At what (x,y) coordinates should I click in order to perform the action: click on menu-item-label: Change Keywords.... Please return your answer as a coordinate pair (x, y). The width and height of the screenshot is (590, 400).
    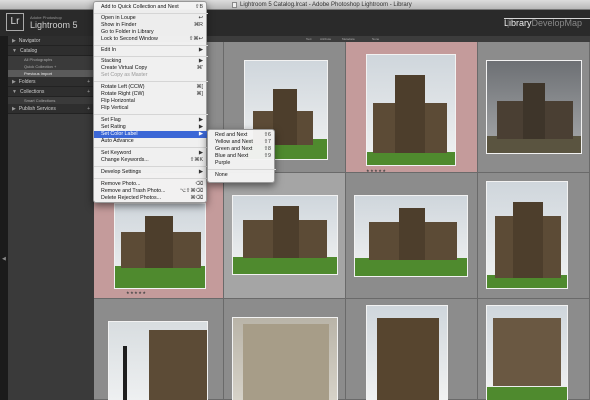
    Looking at the image, I should click on (125, 160).